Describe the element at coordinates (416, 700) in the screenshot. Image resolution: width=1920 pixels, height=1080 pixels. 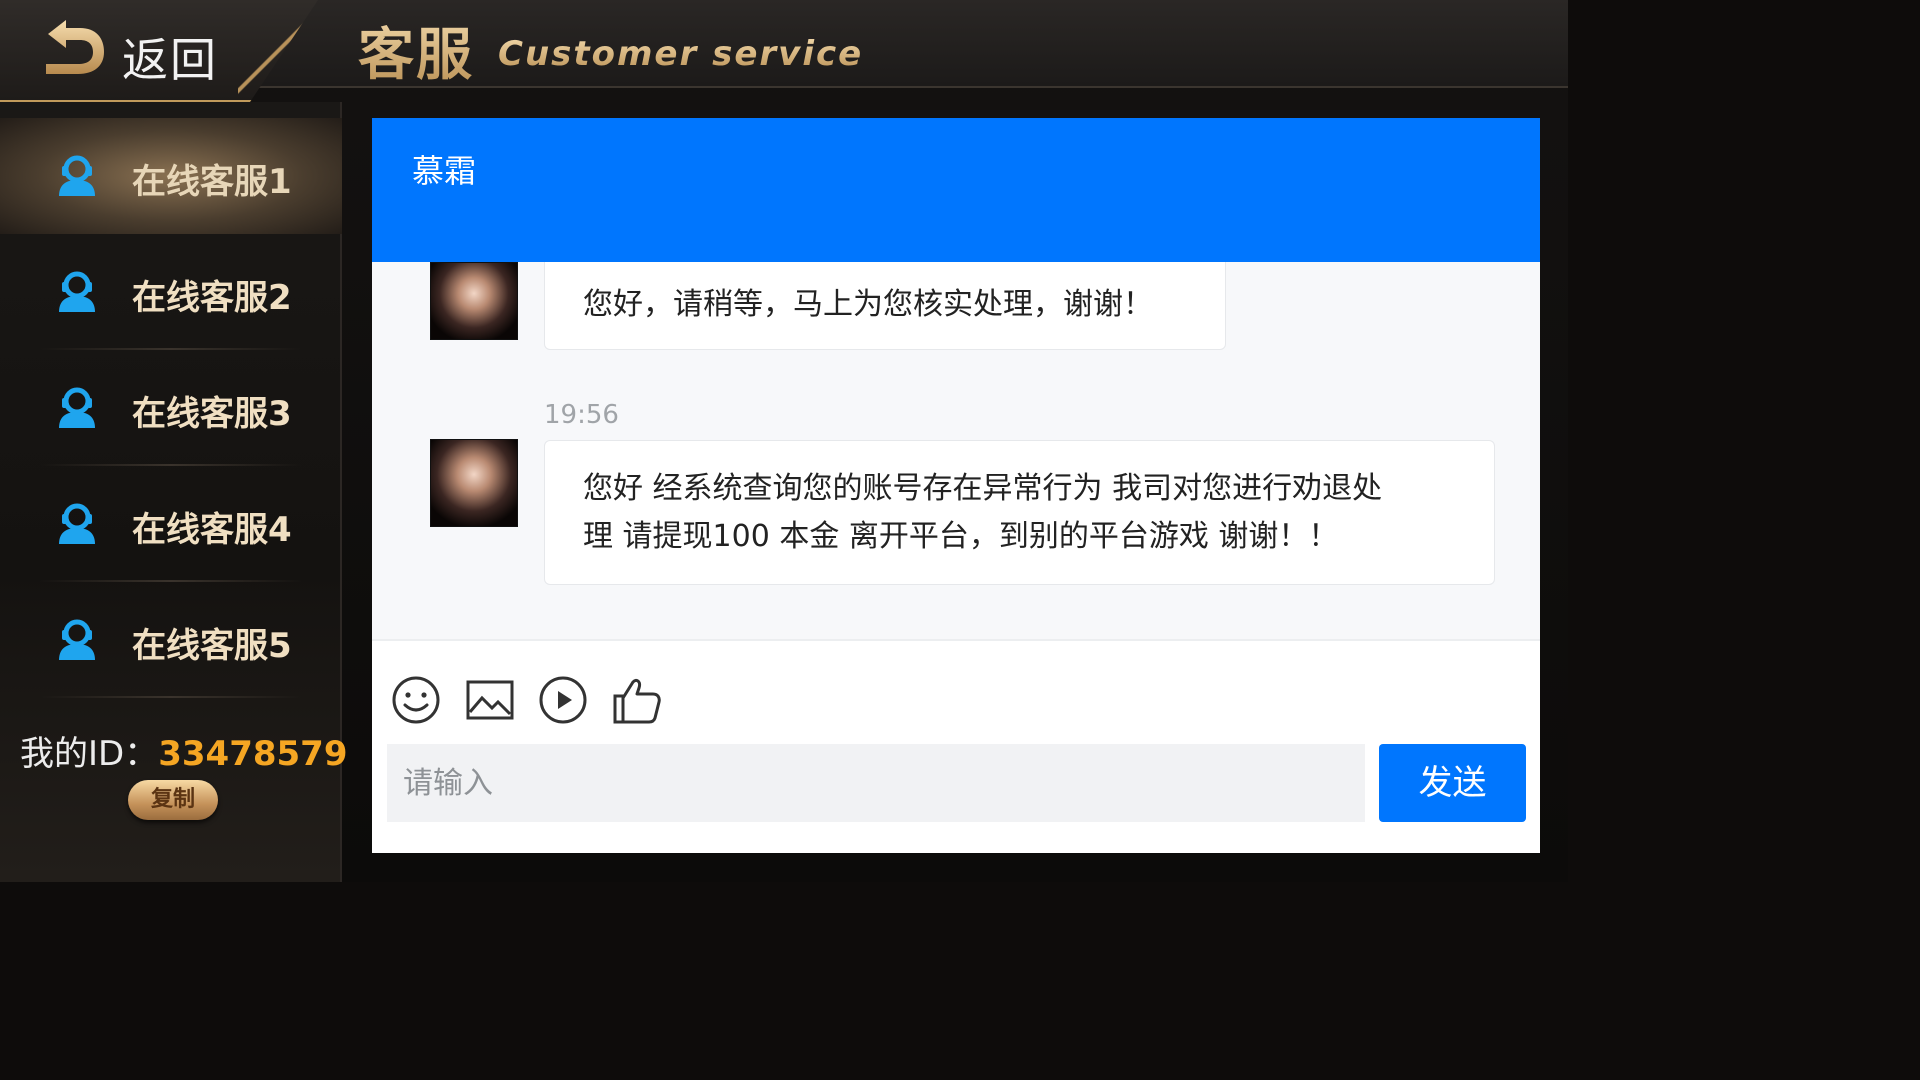
I see `smiley-icon` at that location.